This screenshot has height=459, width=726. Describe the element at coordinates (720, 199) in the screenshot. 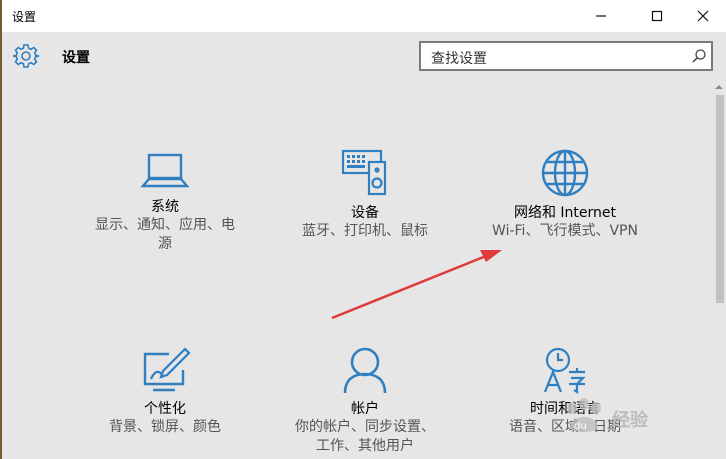

I see `scroll-thumb` at that location.